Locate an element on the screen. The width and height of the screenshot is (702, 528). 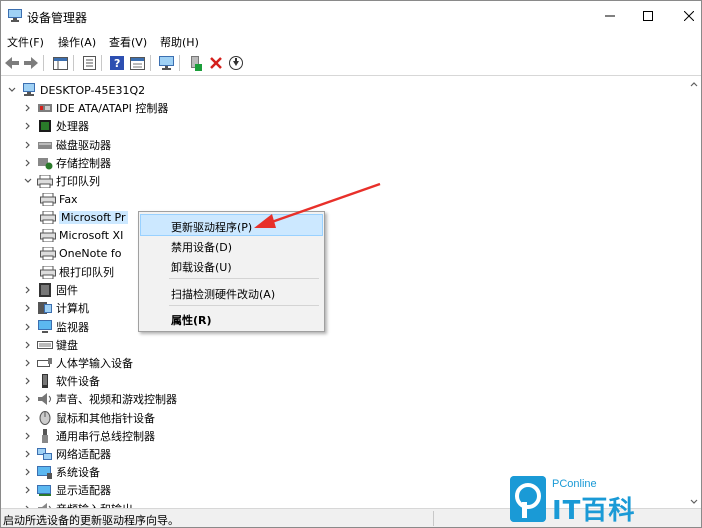
download-circle-icon is located at coordinates (236, 63).